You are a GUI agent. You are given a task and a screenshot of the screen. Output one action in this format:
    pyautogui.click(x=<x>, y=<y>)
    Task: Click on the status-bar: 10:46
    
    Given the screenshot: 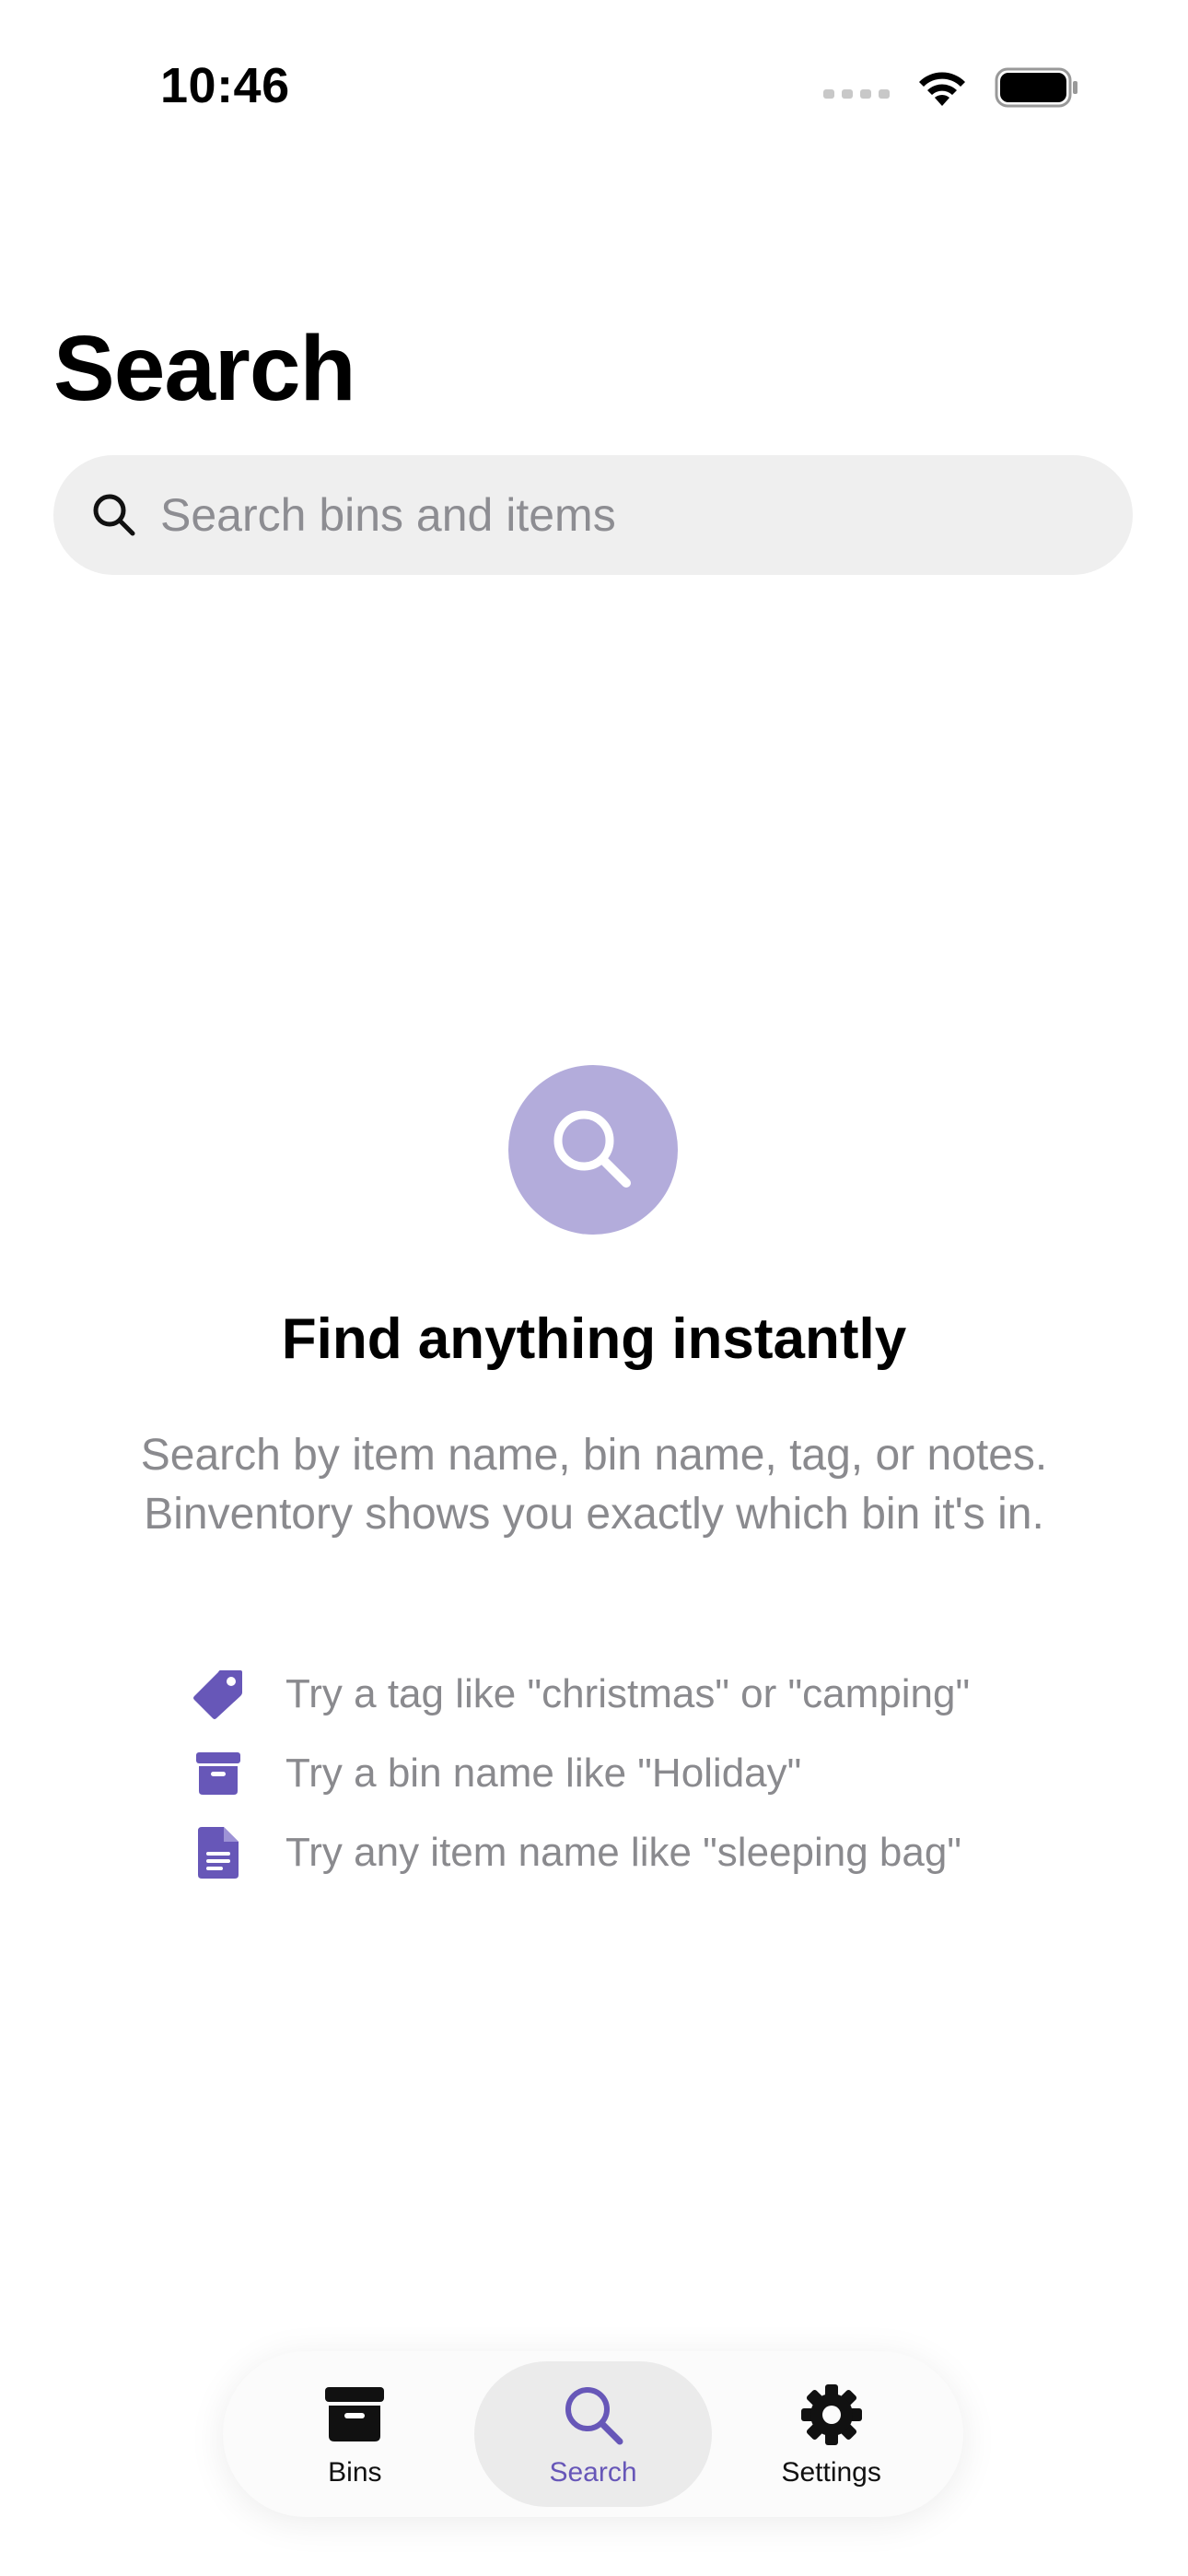 What is the action you would take?
    pyautogui.click(x=594, y=87)
    